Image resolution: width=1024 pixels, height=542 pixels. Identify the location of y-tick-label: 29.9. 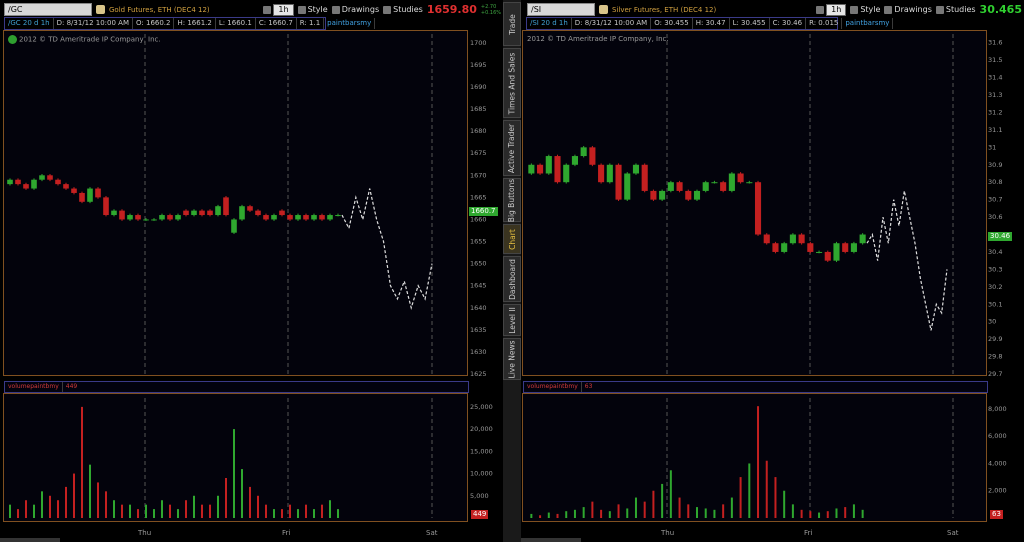
(995, 339).